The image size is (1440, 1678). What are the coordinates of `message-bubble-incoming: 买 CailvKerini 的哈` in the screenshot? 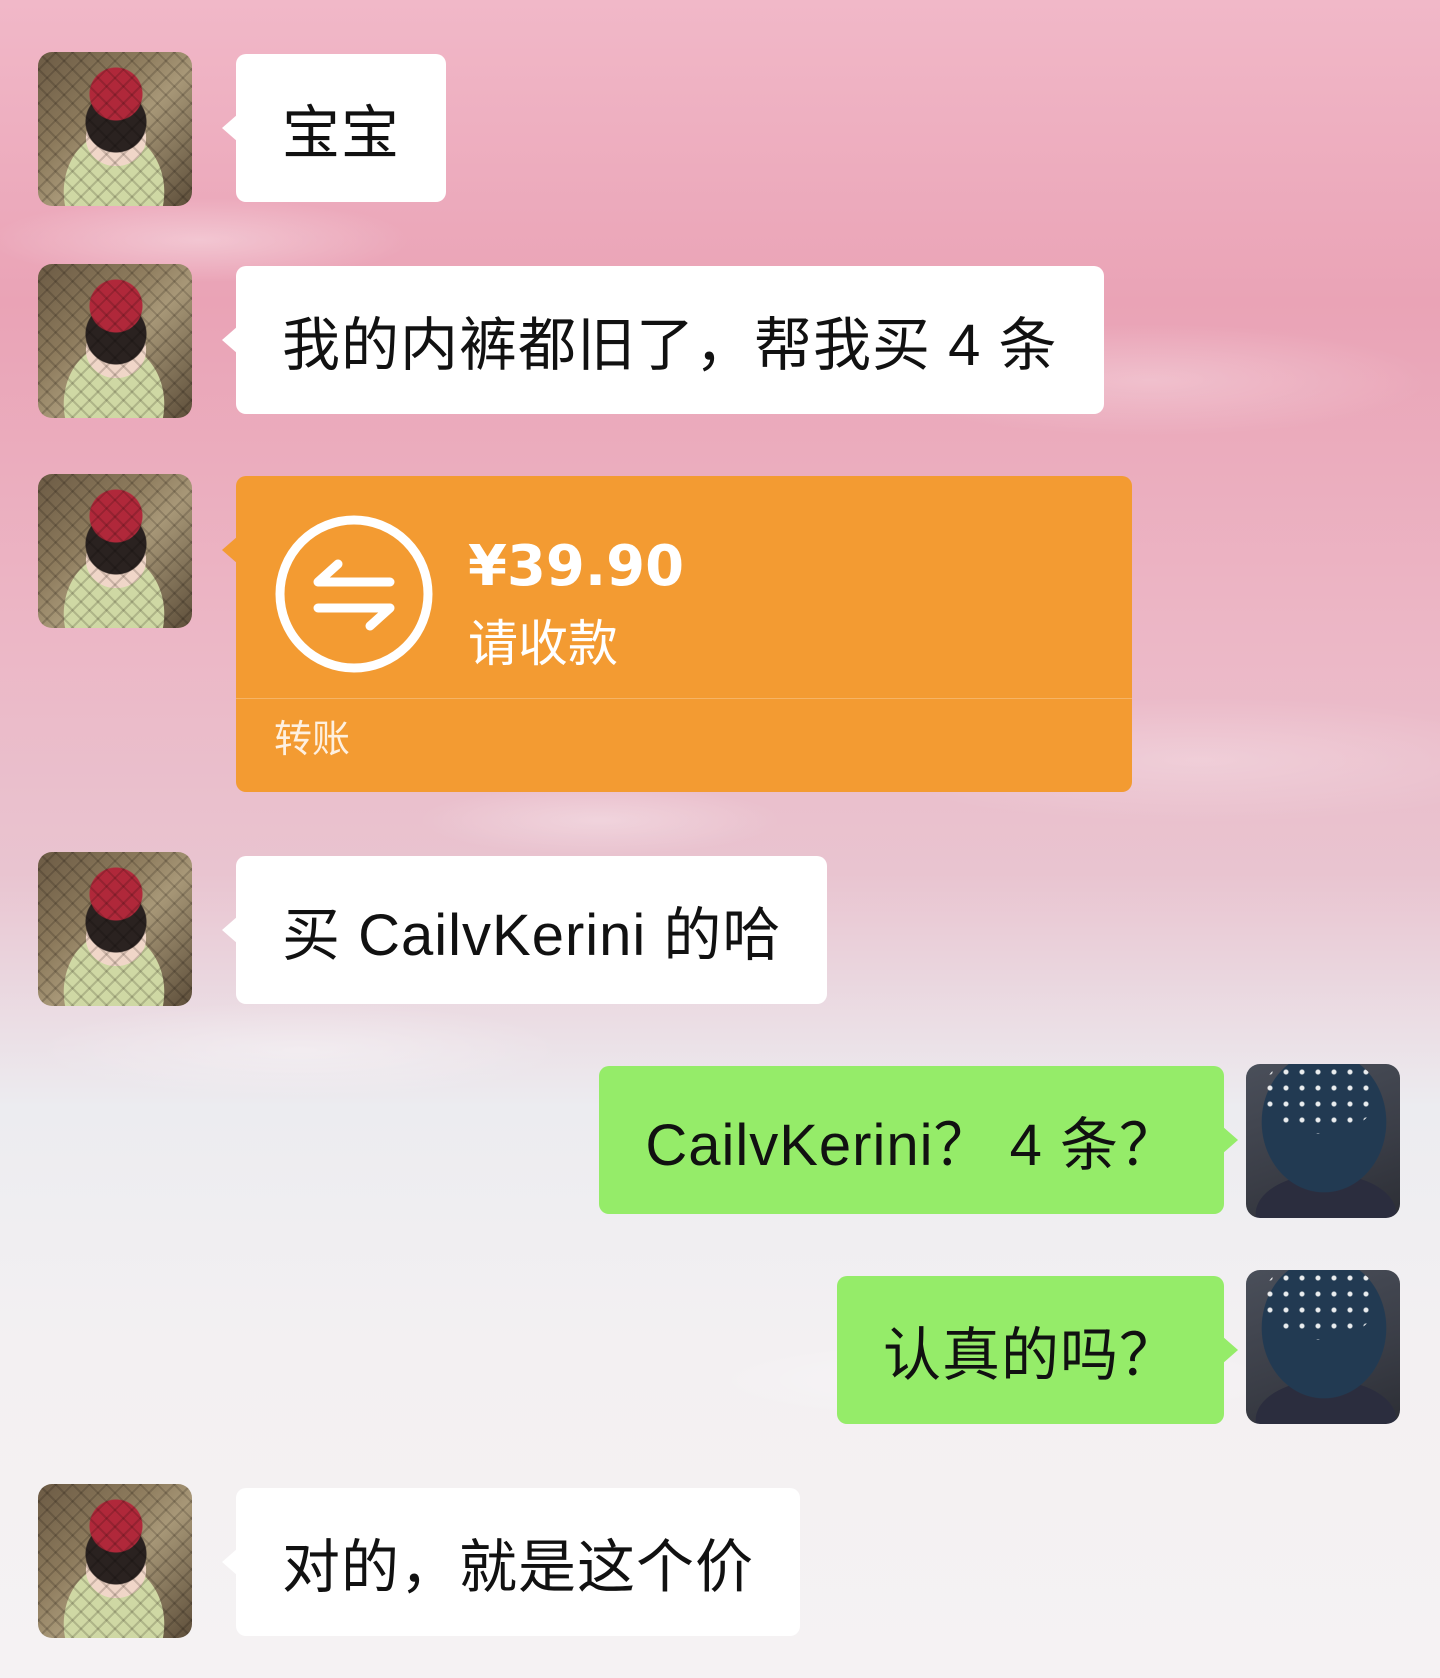 It's located at (524, 930).